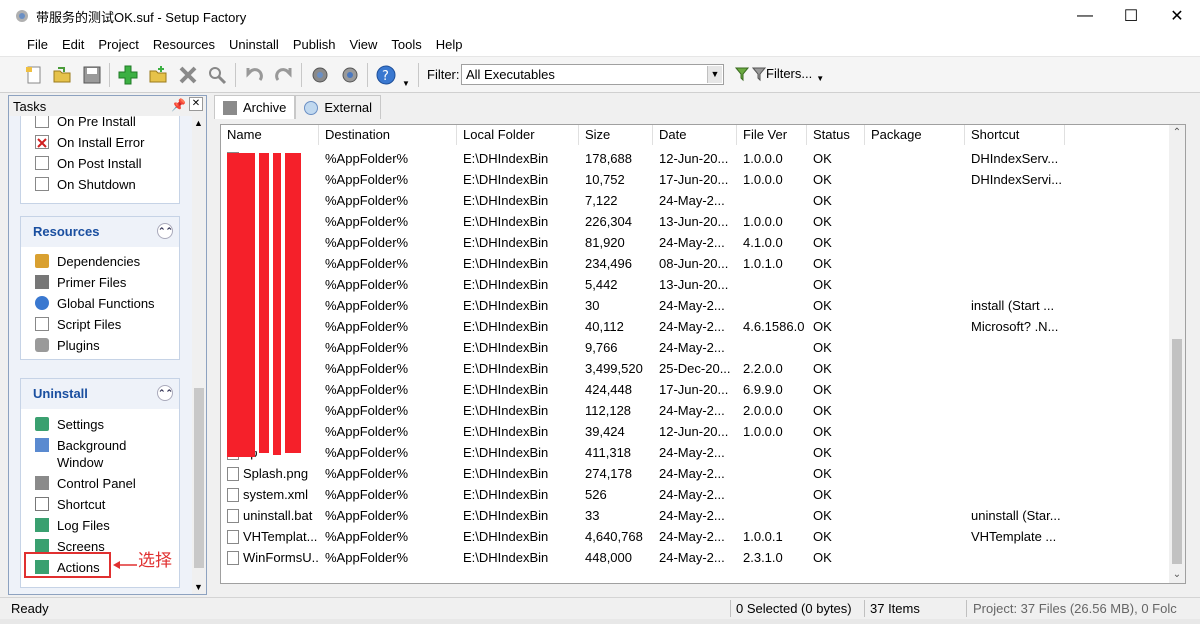 This screenshot has height=624, width=1200. What do you see at coordinates (67, 565) in the screenshot?
I see `annotation-highlight-box` at bounding box center [67, 565].